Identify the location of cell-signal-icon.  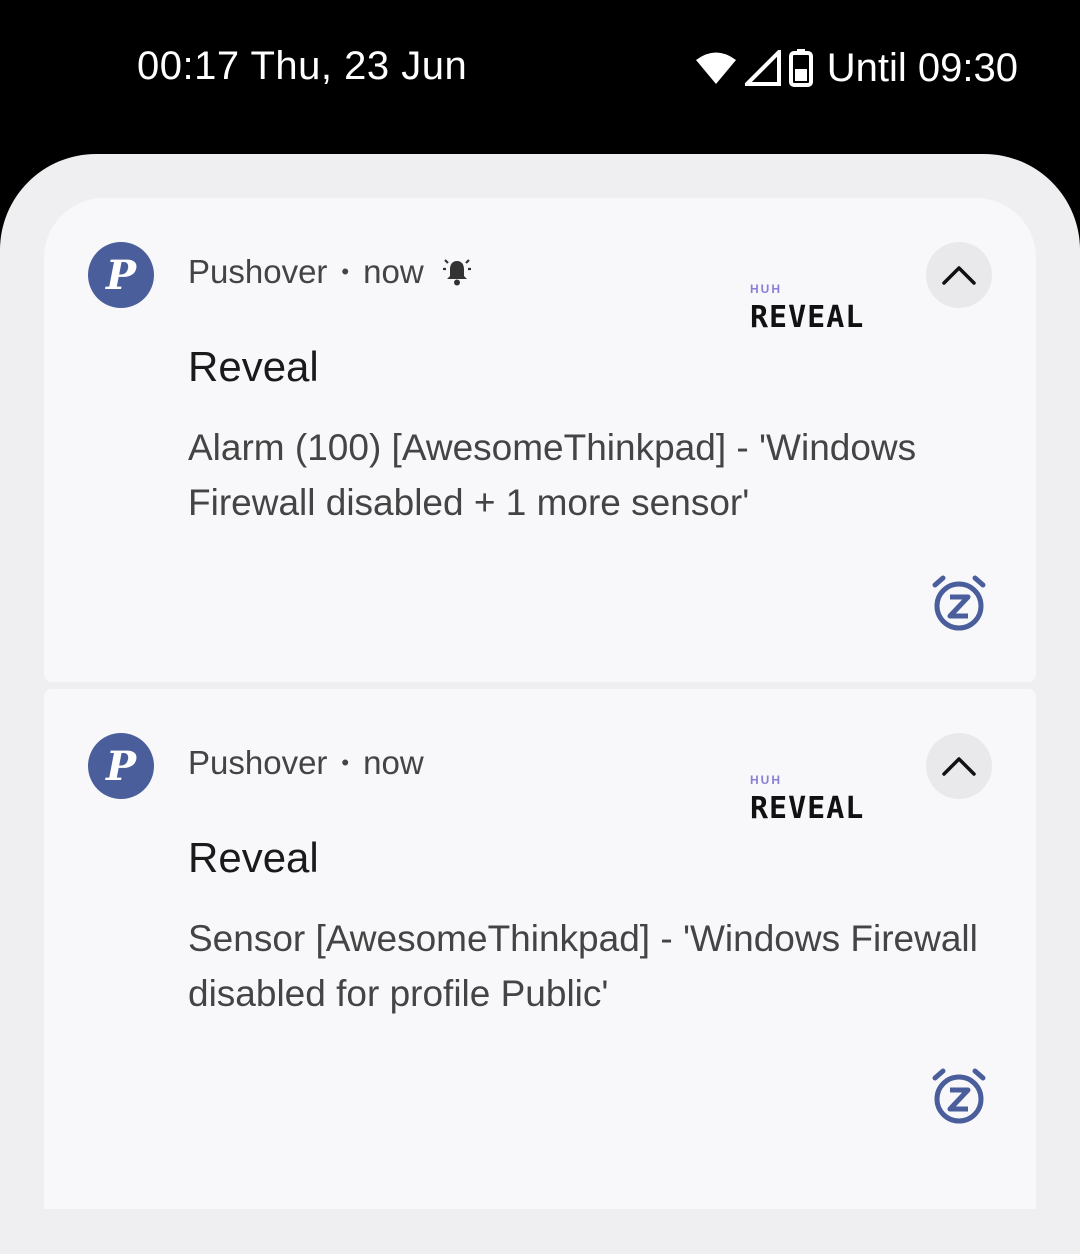
(762, 68).